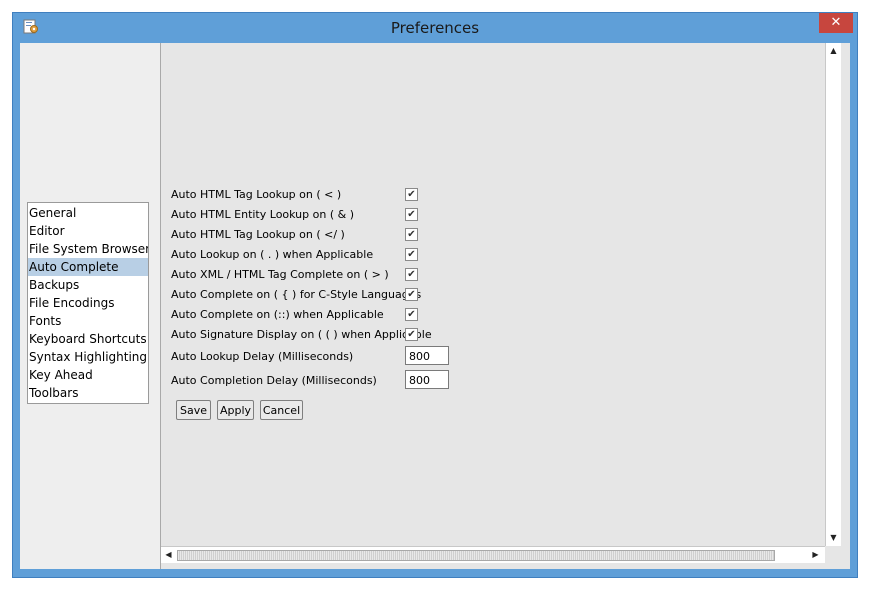 The image size is (878, 597). I want to click on category-item-editor: Editor, so click(88, 231).